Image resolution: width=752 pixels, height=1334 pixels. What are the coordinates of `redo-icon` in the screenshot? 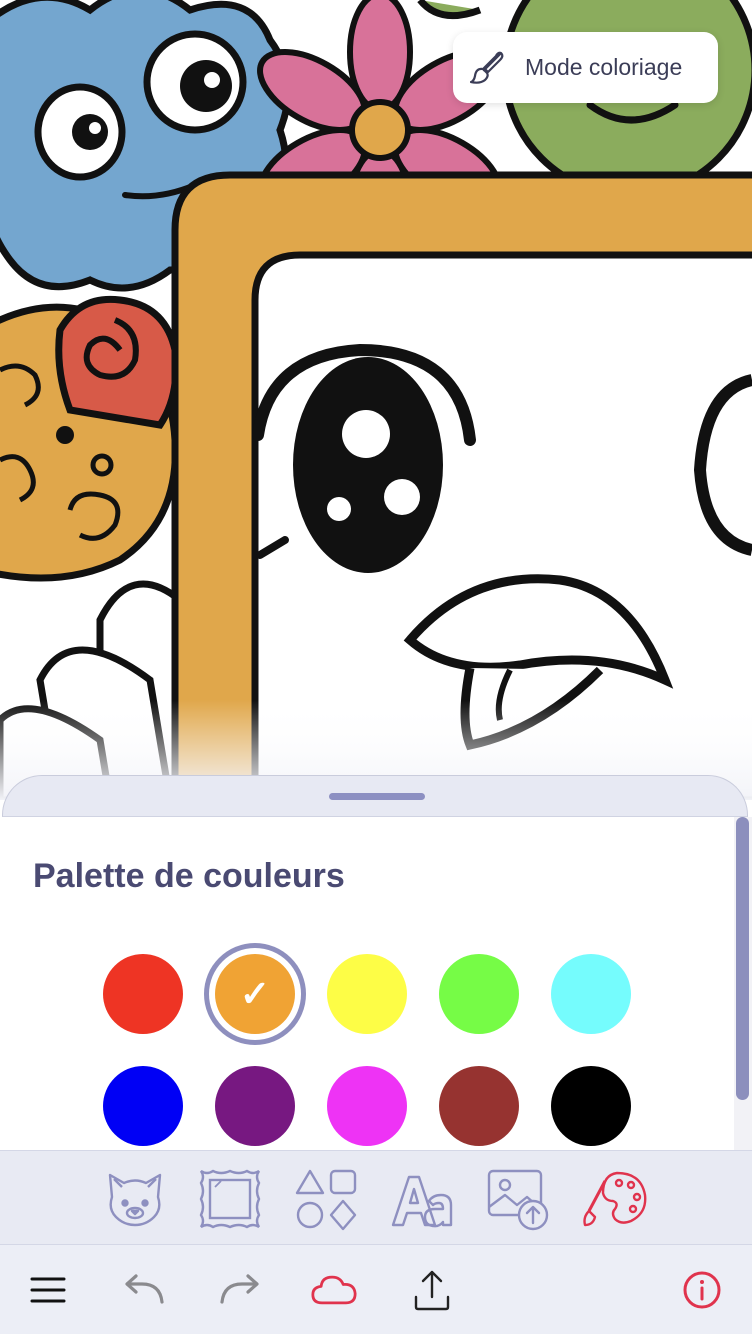 It's located at (240, 1290).